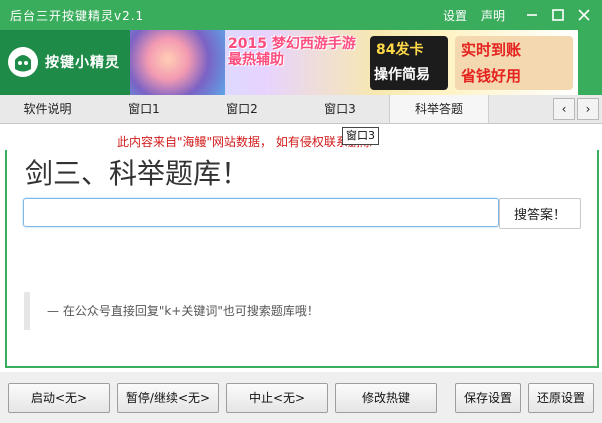 The image size is (602, 423). I want to click on disclaimer-link: 声明, so click(493, 15).